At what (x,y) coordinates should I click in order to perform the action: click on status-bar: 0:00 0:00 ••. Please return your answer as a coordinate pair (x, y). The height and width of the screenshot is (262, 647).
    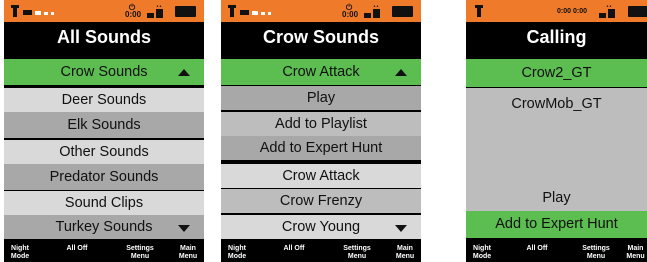
    Looking at the image, I should click on (556, 11).